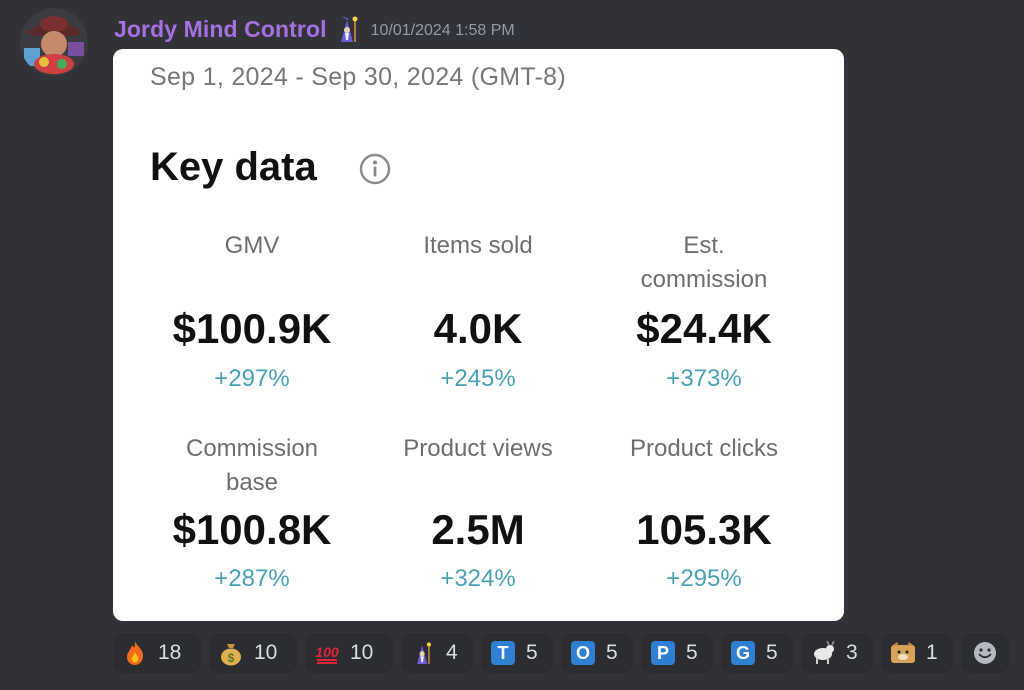 The image size is (1024, 690). What do you see at coordinates (157, 653) in the screenshot?
I see `reaction-fire: 18` at bounding box center [157, 653].